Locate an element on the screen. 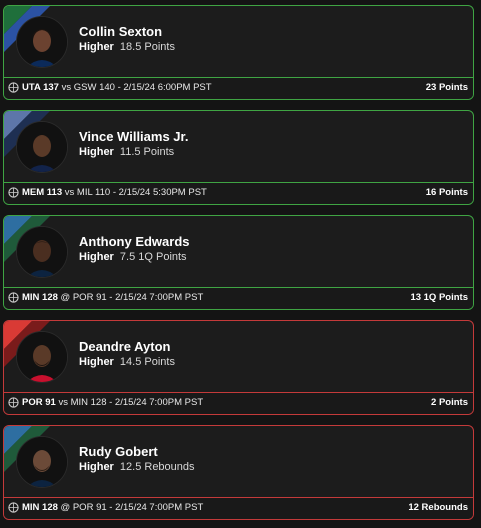 This screenshot has height=528, width=481. pick-value: 7.5 1Q Points is located at coordinates (153, 257).